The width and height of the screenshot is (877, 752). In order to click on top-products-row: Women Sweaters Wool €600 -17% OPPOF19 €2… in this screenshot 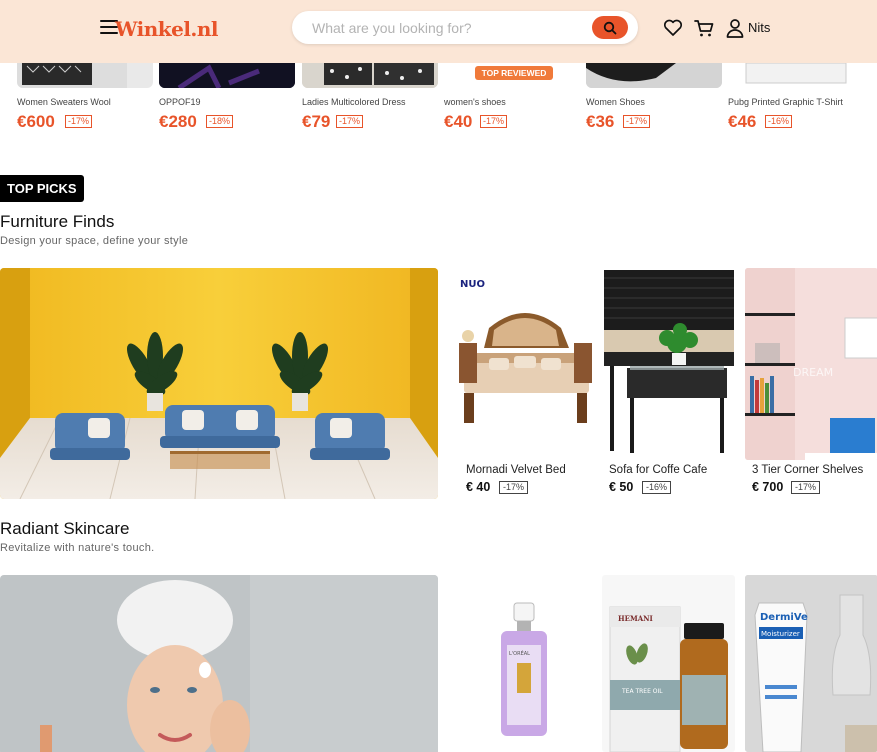, I will do `click(438, 103)`.